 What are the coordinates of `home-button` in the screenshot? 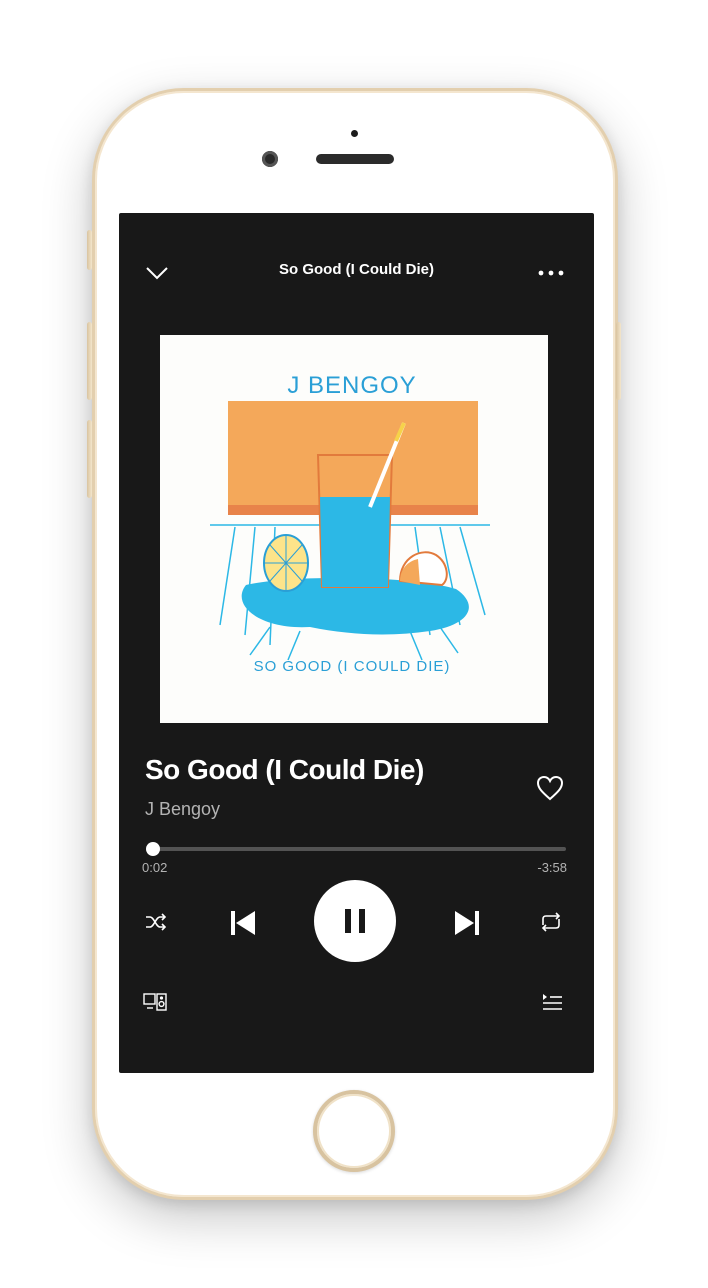 It's located at (354, 1131).